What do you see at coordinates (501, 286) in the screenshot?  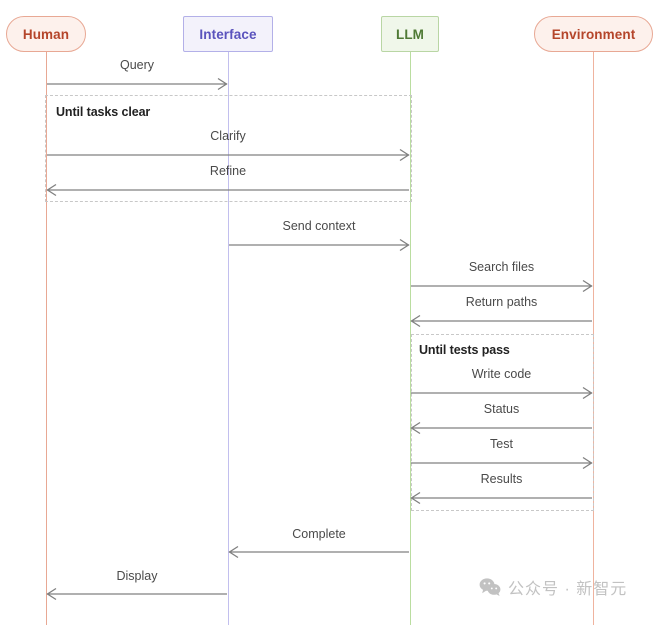 I see `message-arrow-search-files` at bounding box center [501, 286].